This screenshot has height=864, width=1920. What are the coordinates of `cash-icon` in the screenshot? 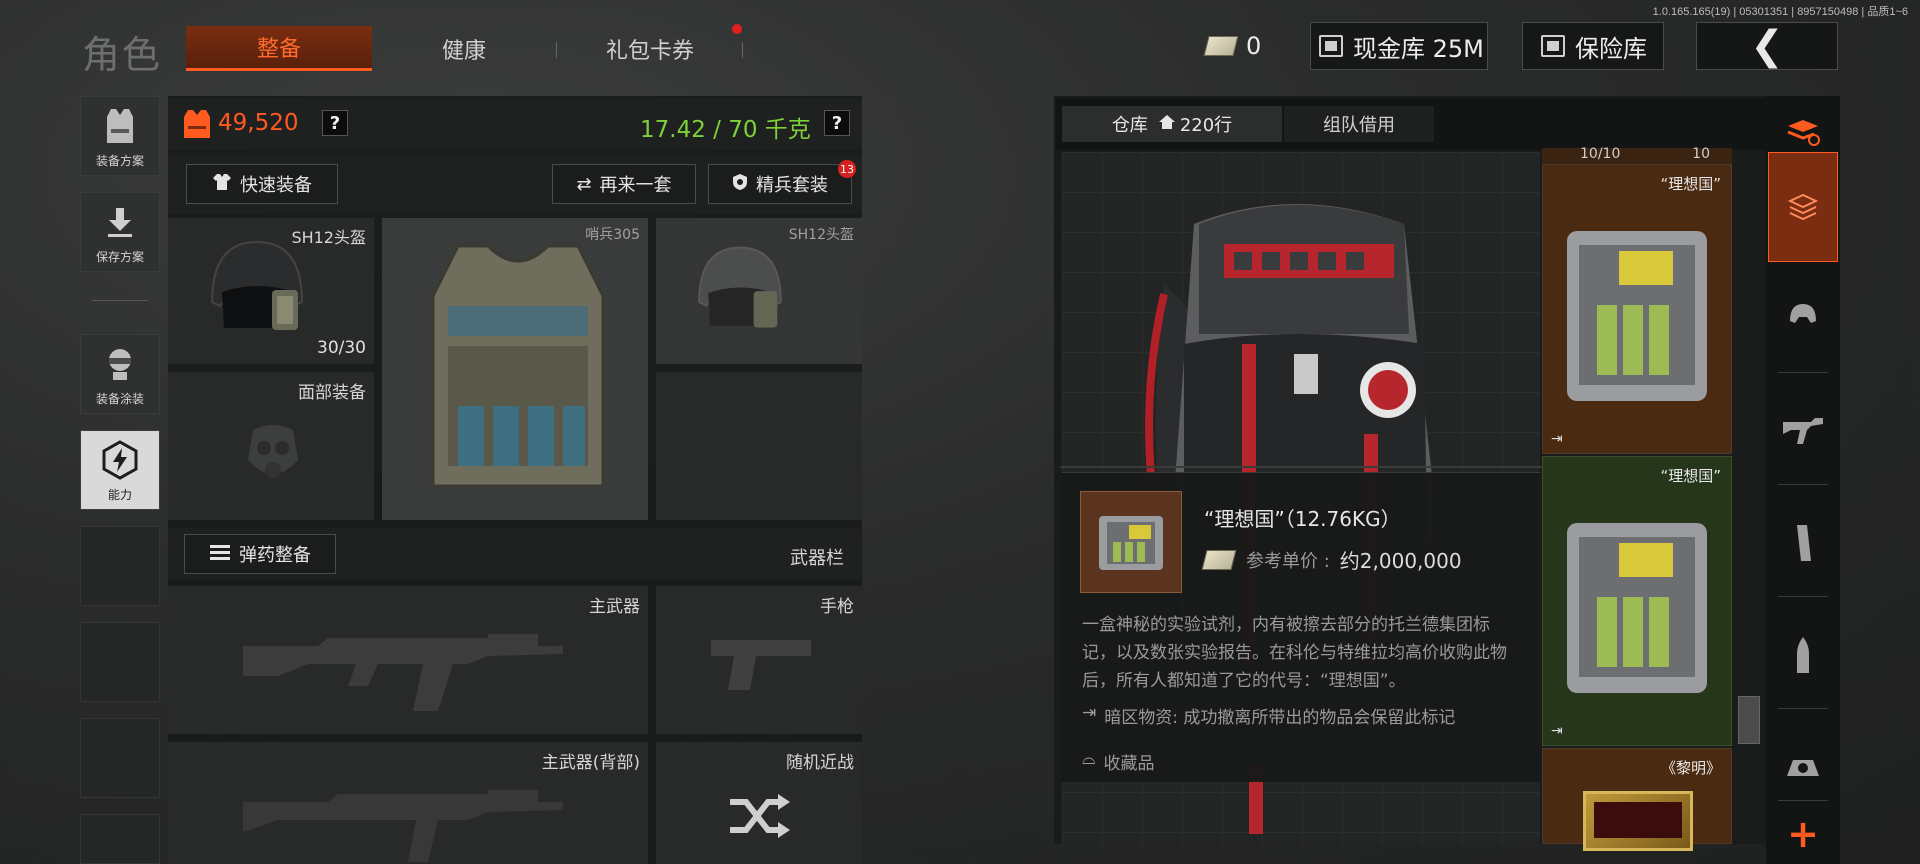 It's located at (1221, 46).